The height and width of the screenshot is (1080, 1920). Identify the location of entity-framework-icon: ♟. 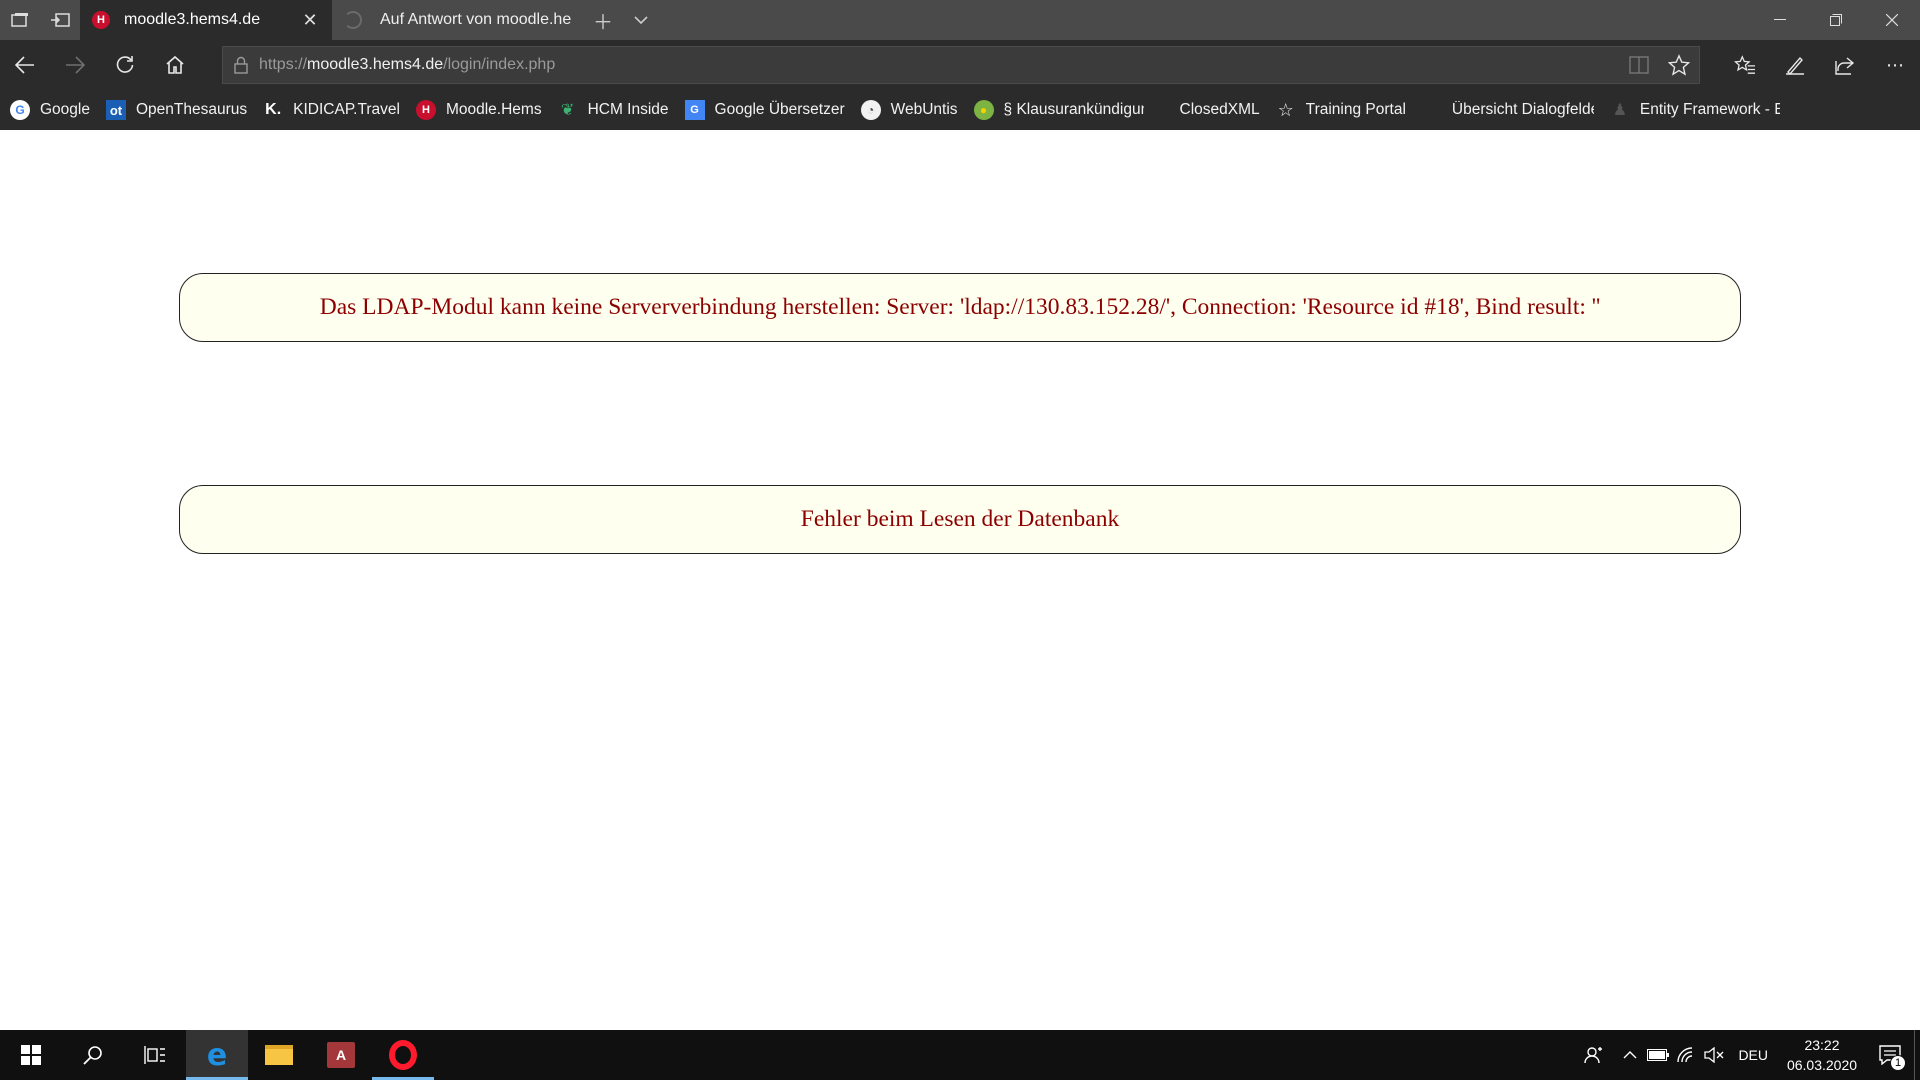
(1620, 110).